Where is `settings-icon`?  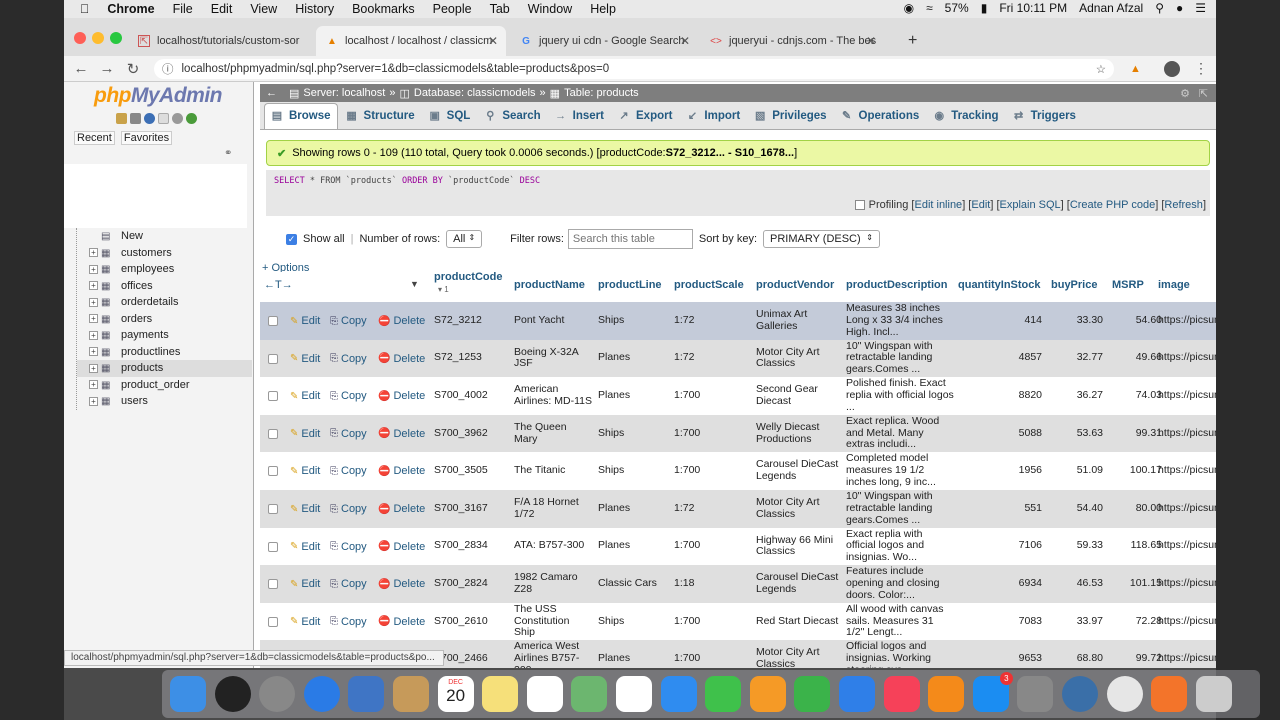 settings-icon is located at coordinates (177, 118).